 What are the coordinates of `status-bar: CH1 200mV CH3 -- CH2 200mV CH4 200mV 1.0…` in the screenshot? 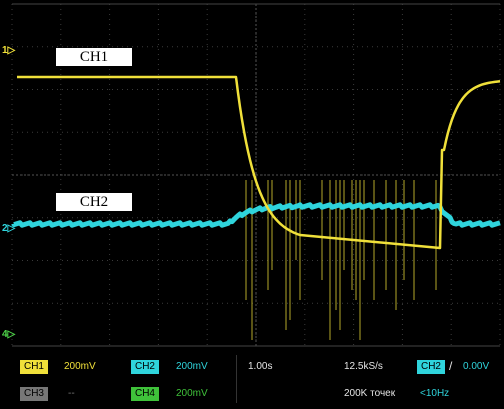 It's located at (252, 380).